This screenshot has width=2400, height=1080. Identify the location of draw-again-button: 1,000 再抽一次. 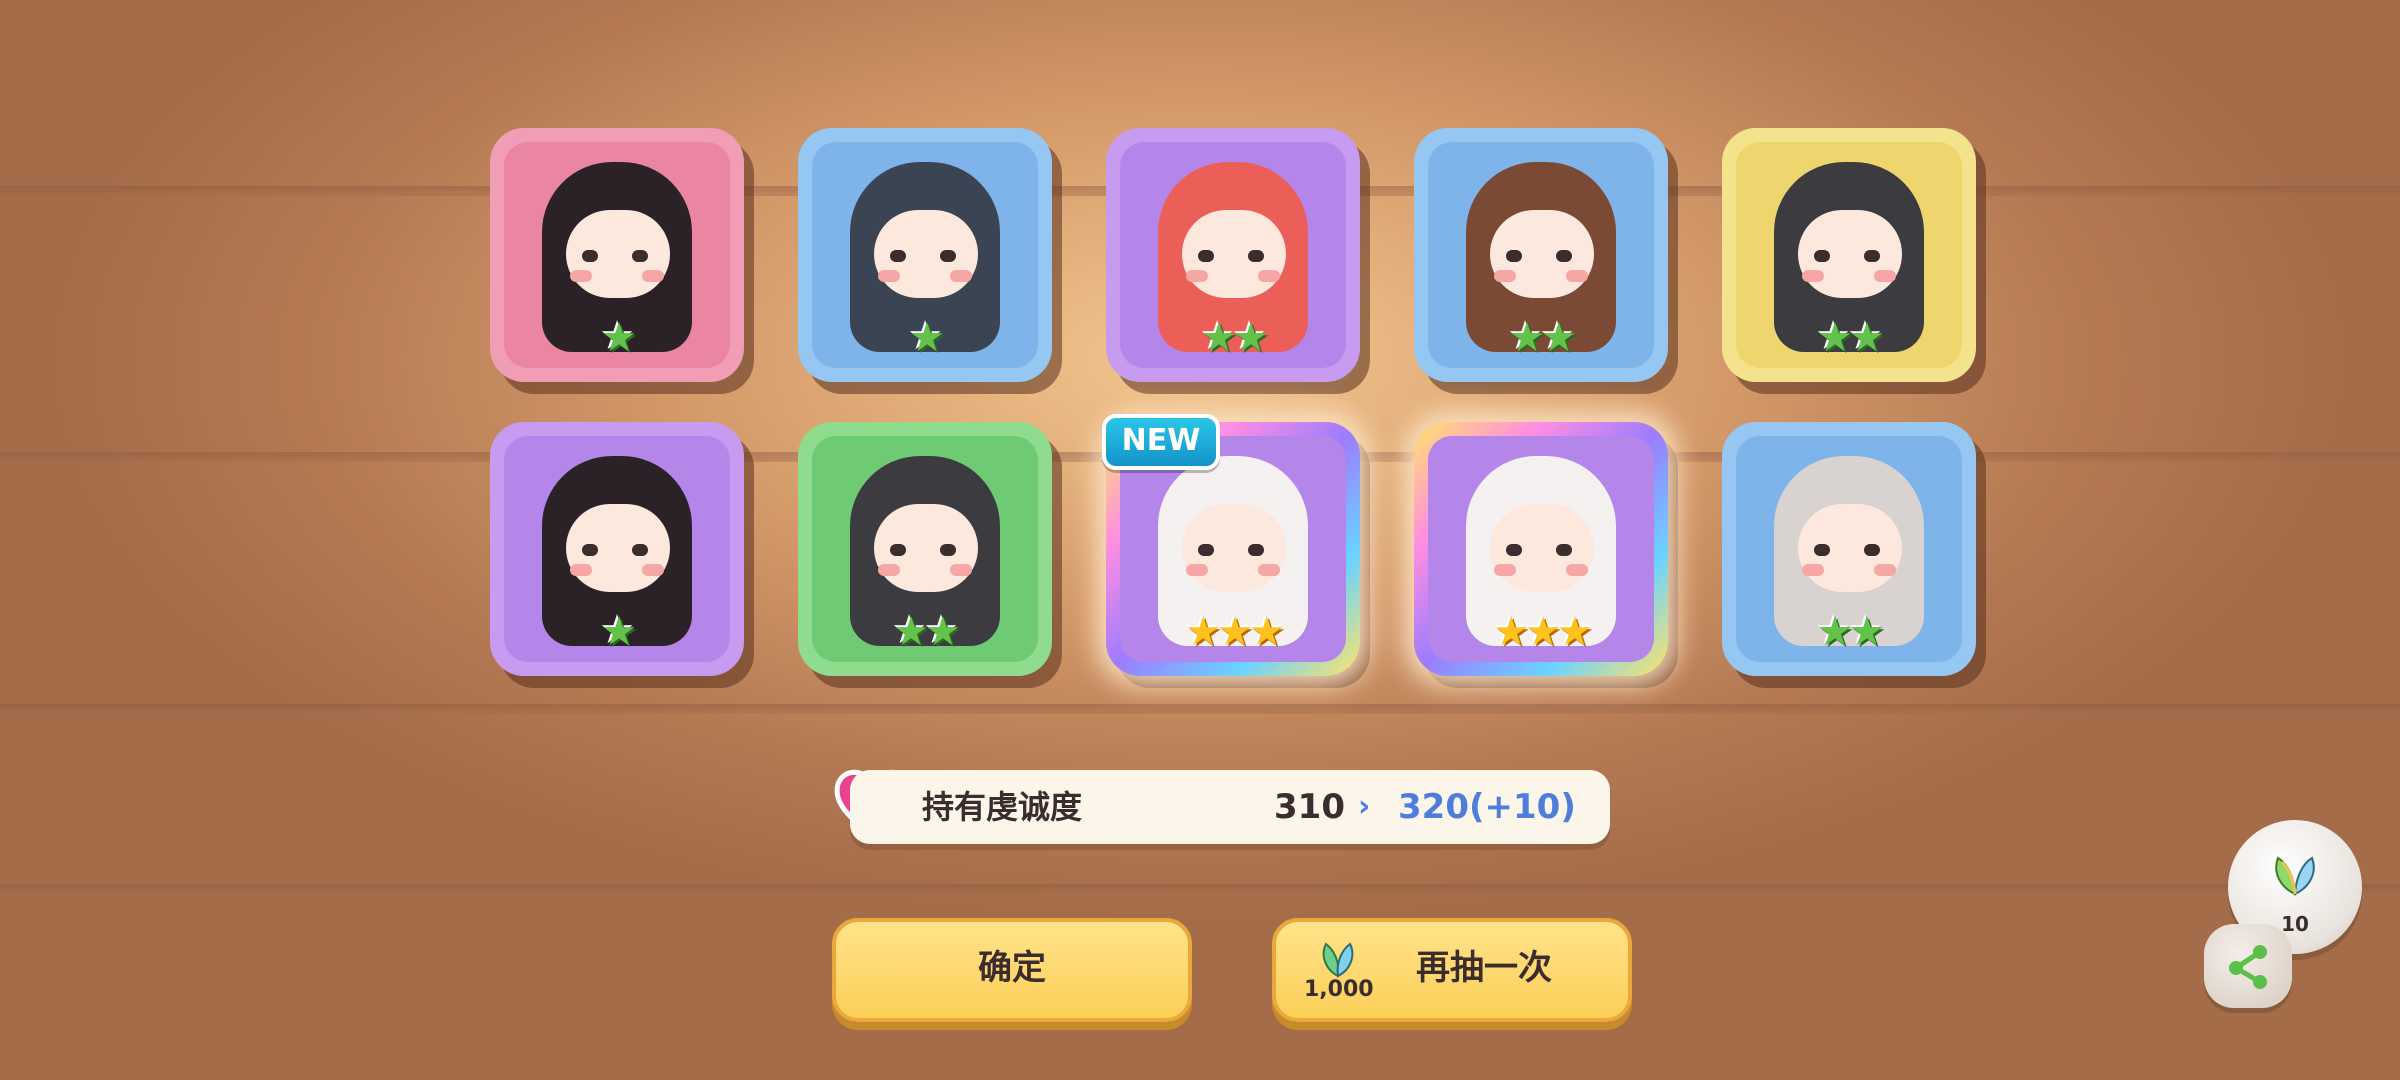
(1452, 970).